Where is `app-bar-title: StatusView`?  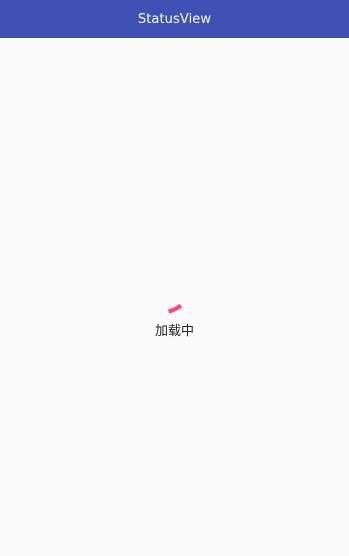 app-bar-title: StatusView is located at coordinates (174, 19).